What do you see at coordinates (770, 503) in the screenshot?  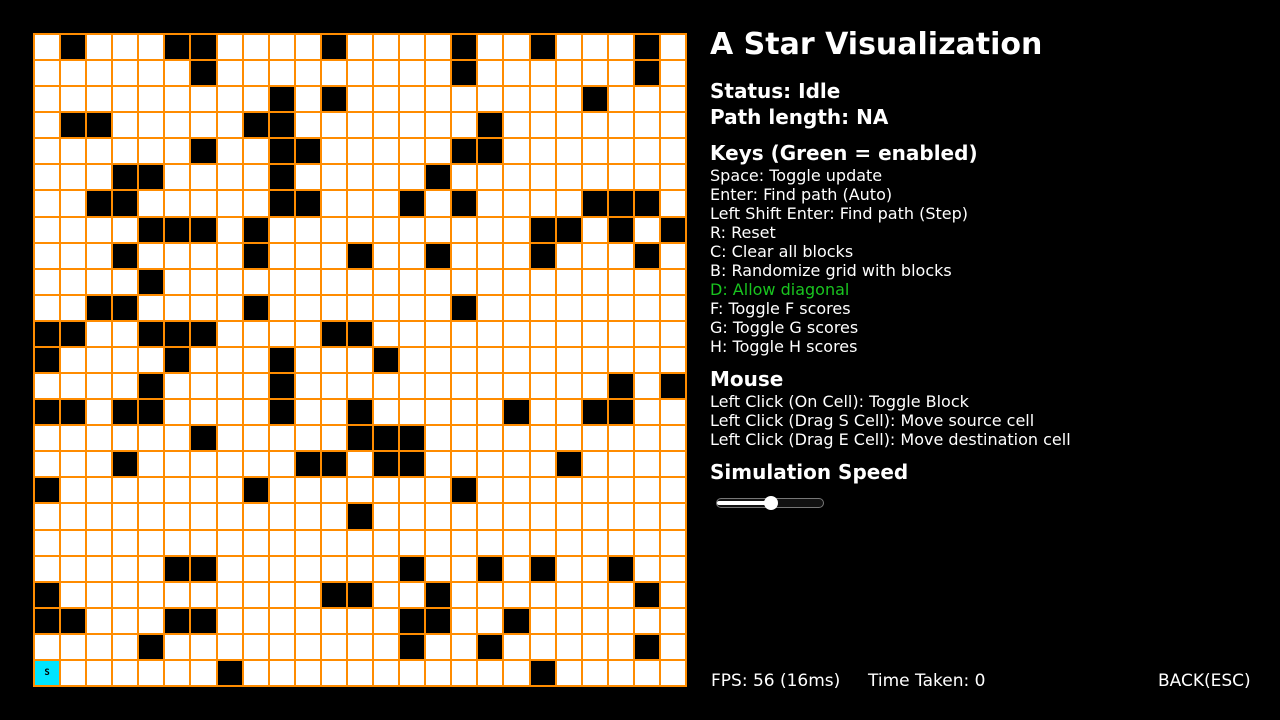 I see `simulation-speed-slider` at bounding box center [770, 503].